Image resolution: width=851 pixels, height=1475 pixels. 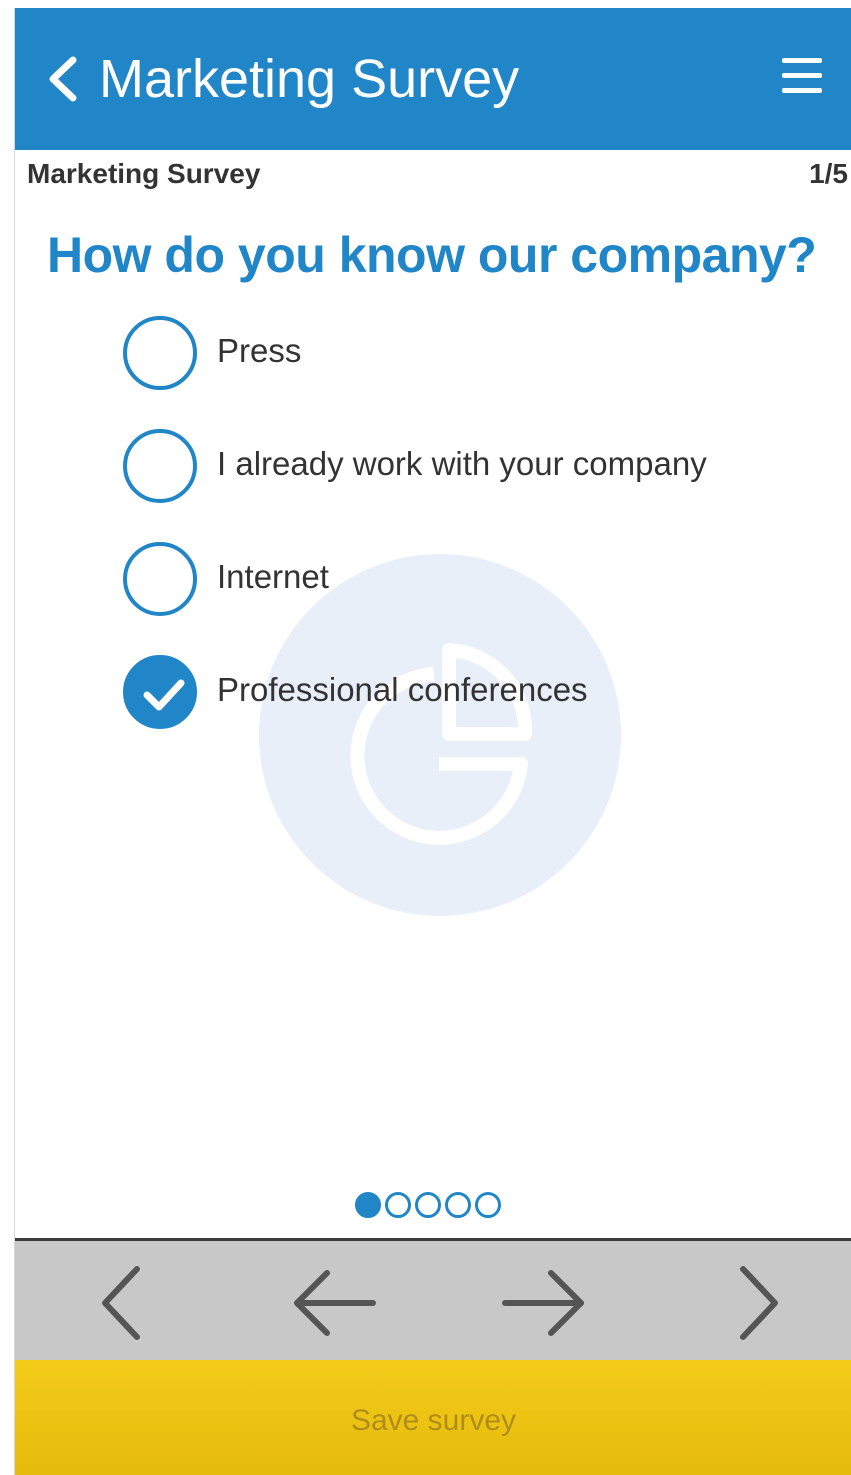 I want to click on survey-name: Marketing Survey, so click(x=144, y=173).